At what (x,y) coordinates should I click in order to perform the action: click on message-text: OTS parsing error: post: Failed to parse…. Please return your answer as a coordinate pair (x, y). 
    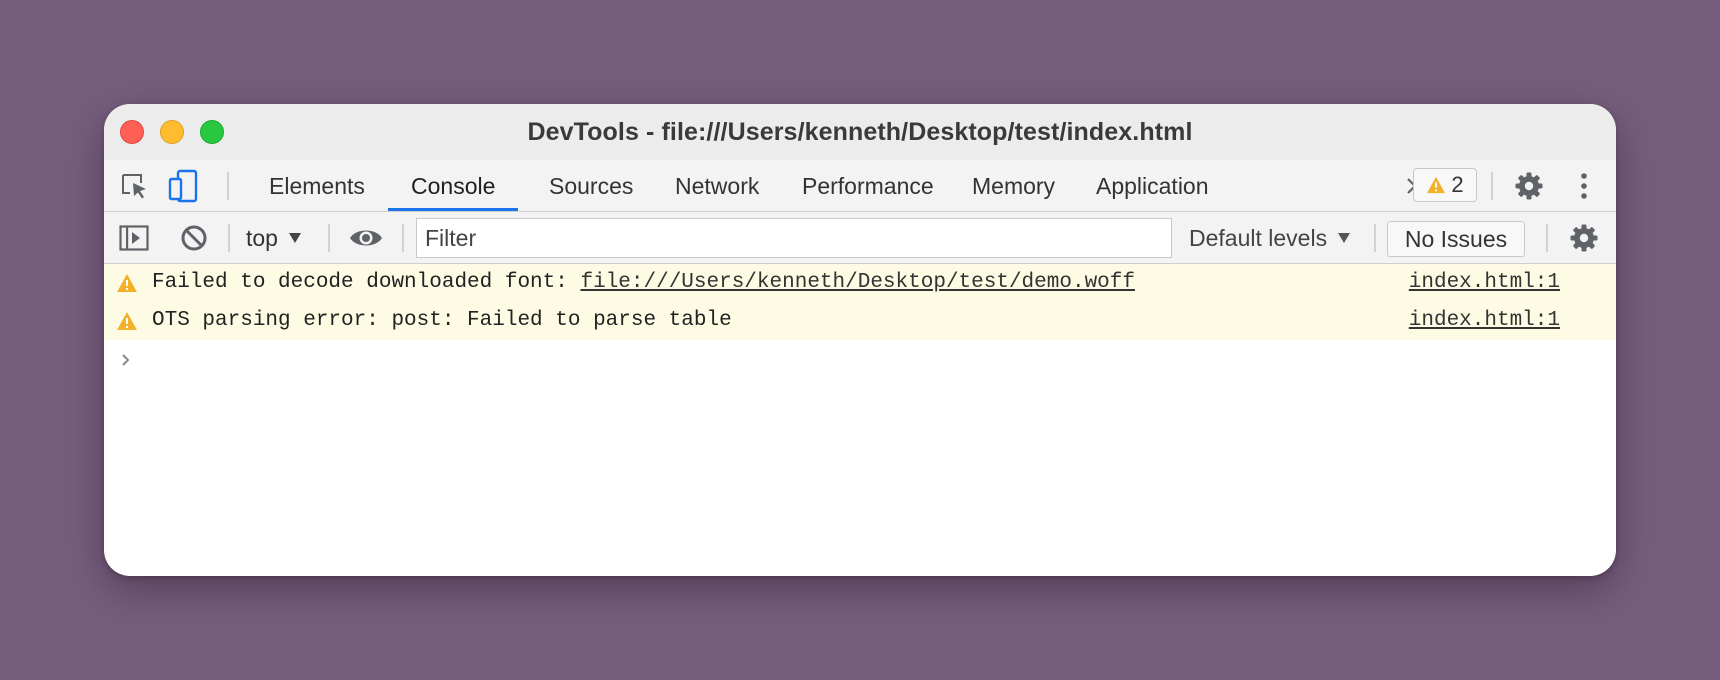
    Looking at the image, I should click on (442, 321).